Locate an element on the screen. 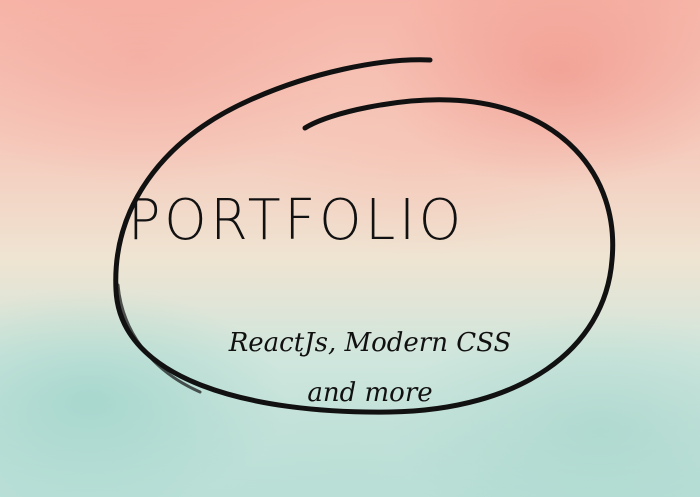 This screenshot has height=497, width=700. tagline: ReactJs, Modern CSS and more is located at coordinates (370, 368).